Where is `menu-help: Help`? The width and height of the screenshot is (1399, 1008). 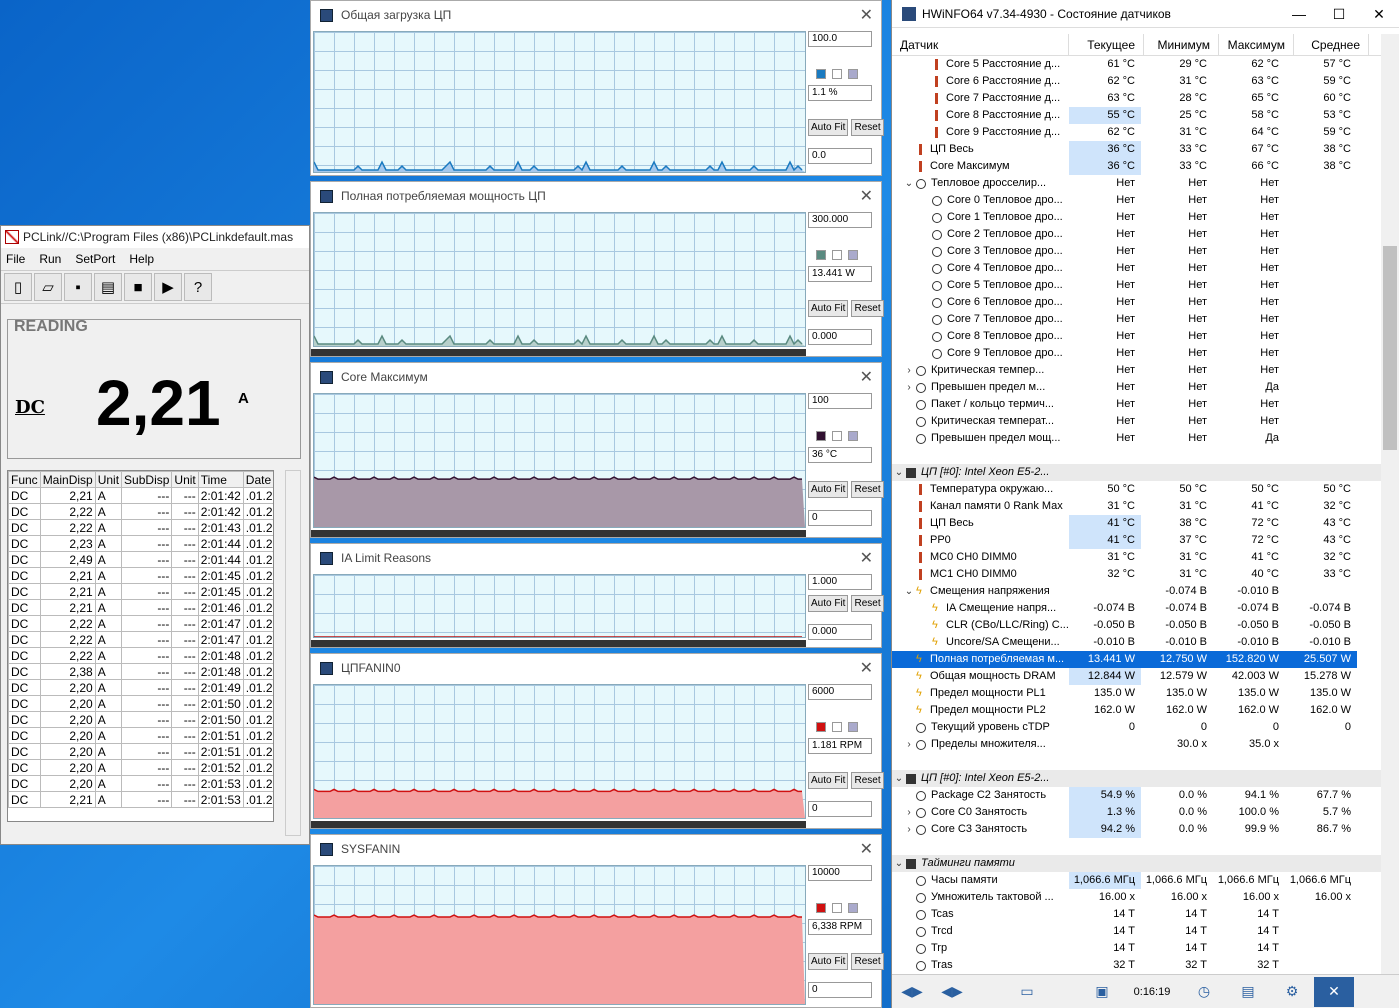
menu-help: Help is located at coordinates (141, 259).